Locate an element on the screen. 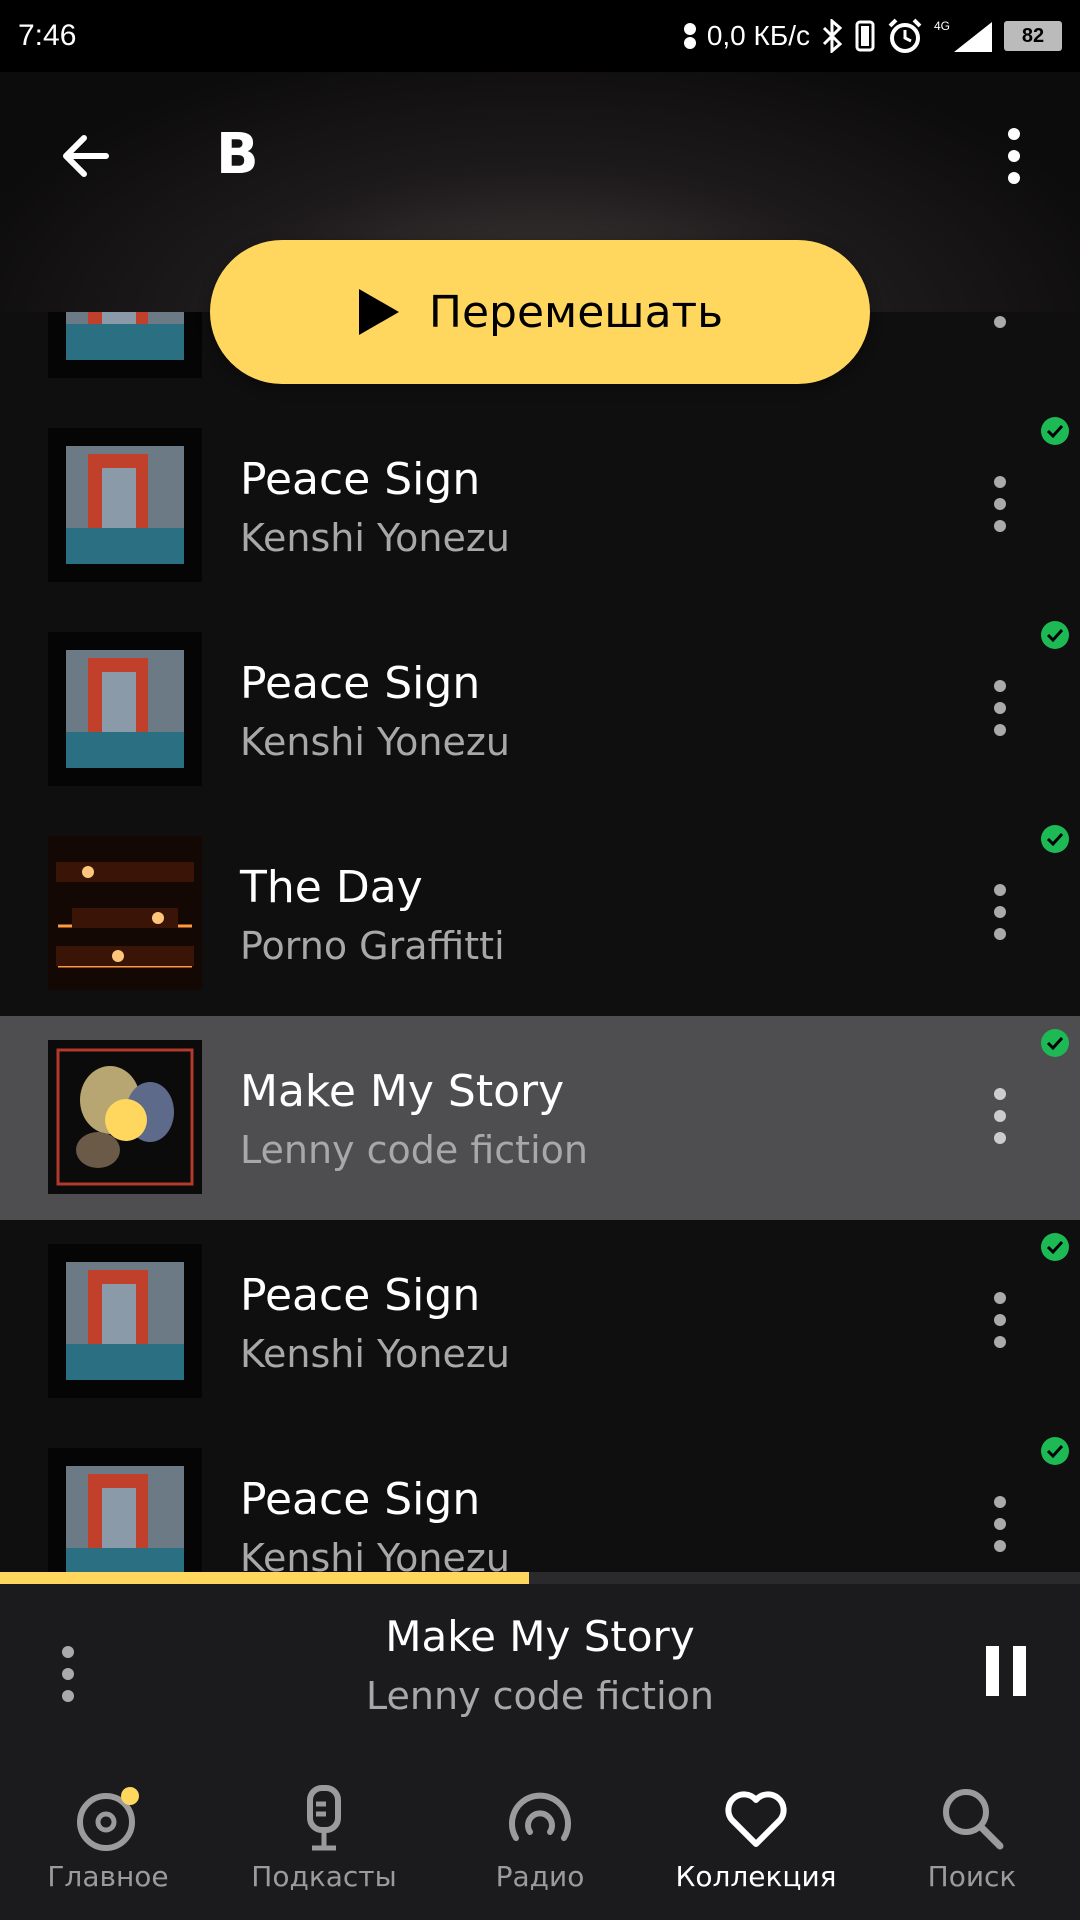 This screenshot has width=1080, height=1920. track-artist: Porno Graffitti is located at coordinates (372, 946).